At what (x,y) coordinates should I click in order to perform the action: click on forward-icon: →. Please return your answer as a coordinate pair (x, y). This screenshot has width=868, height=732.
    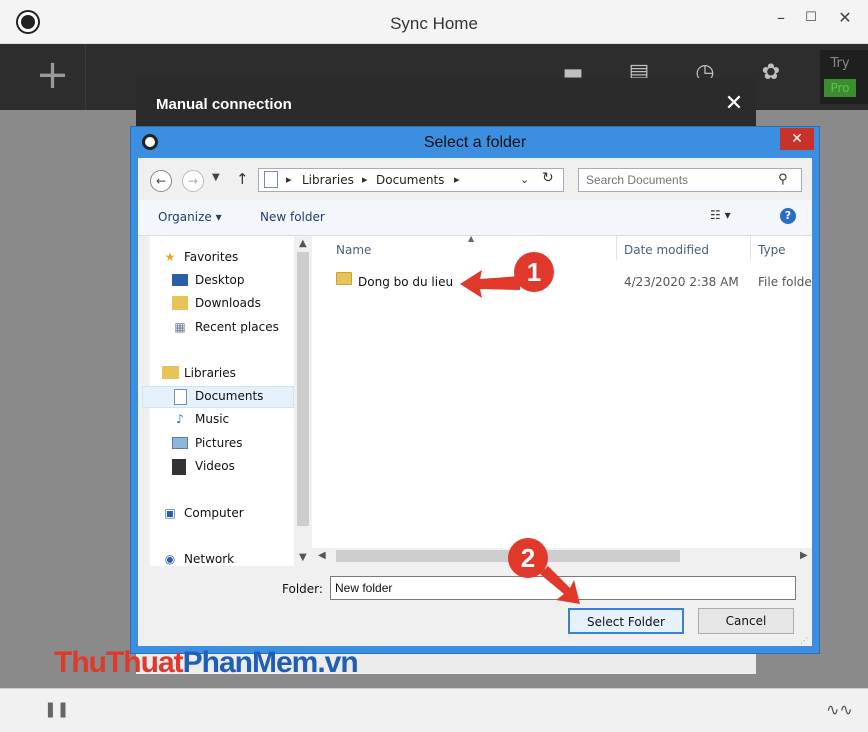
    Looking at the image, I should click on (193, 181).